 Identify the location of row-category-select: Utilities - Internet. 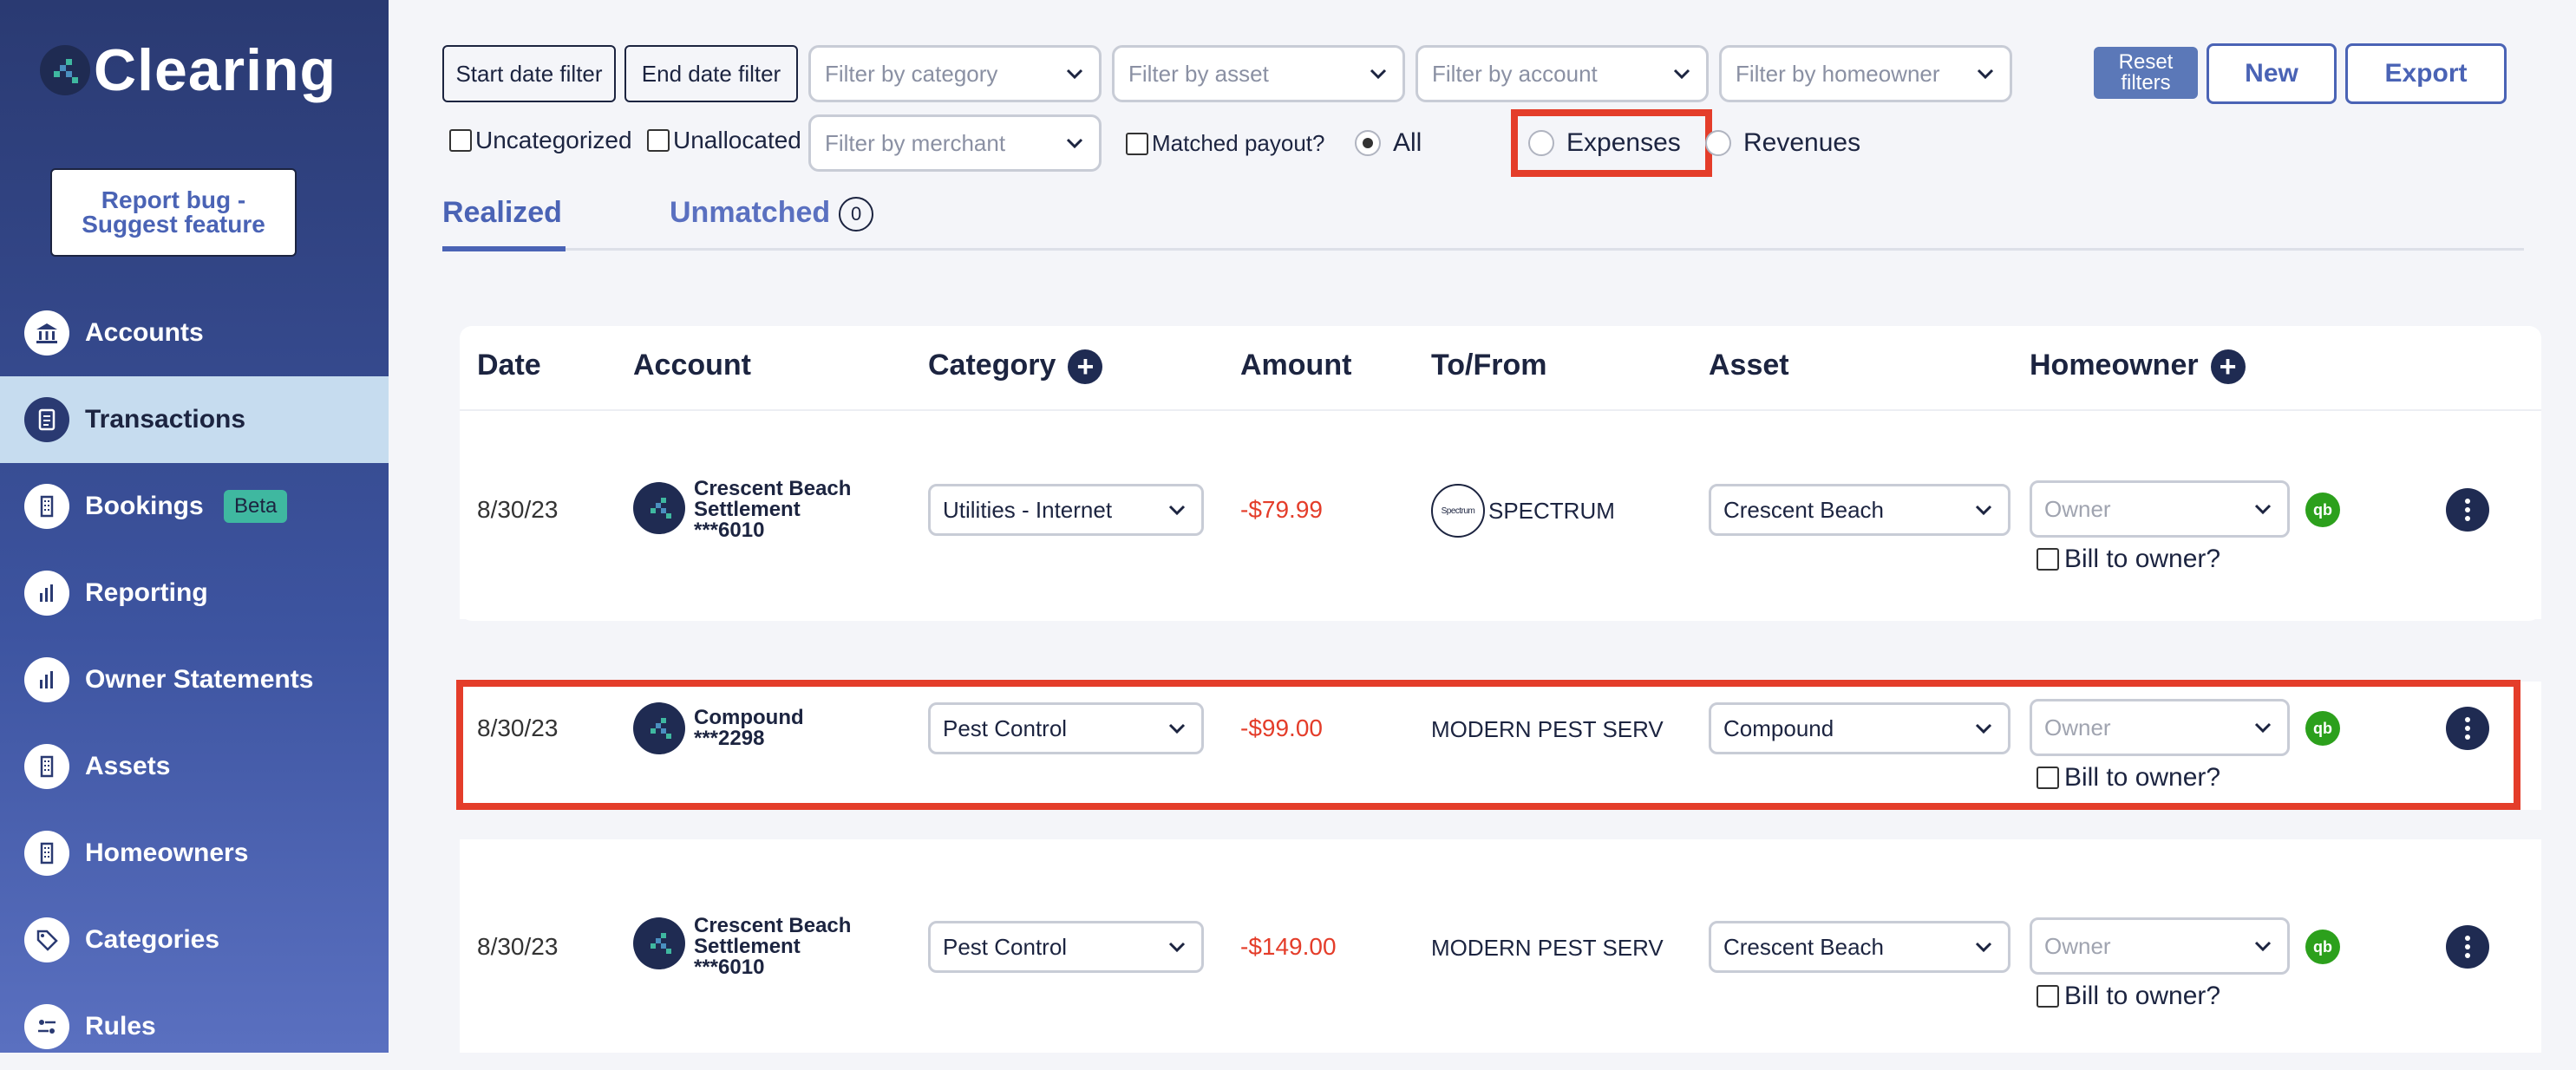
(1066, 510).